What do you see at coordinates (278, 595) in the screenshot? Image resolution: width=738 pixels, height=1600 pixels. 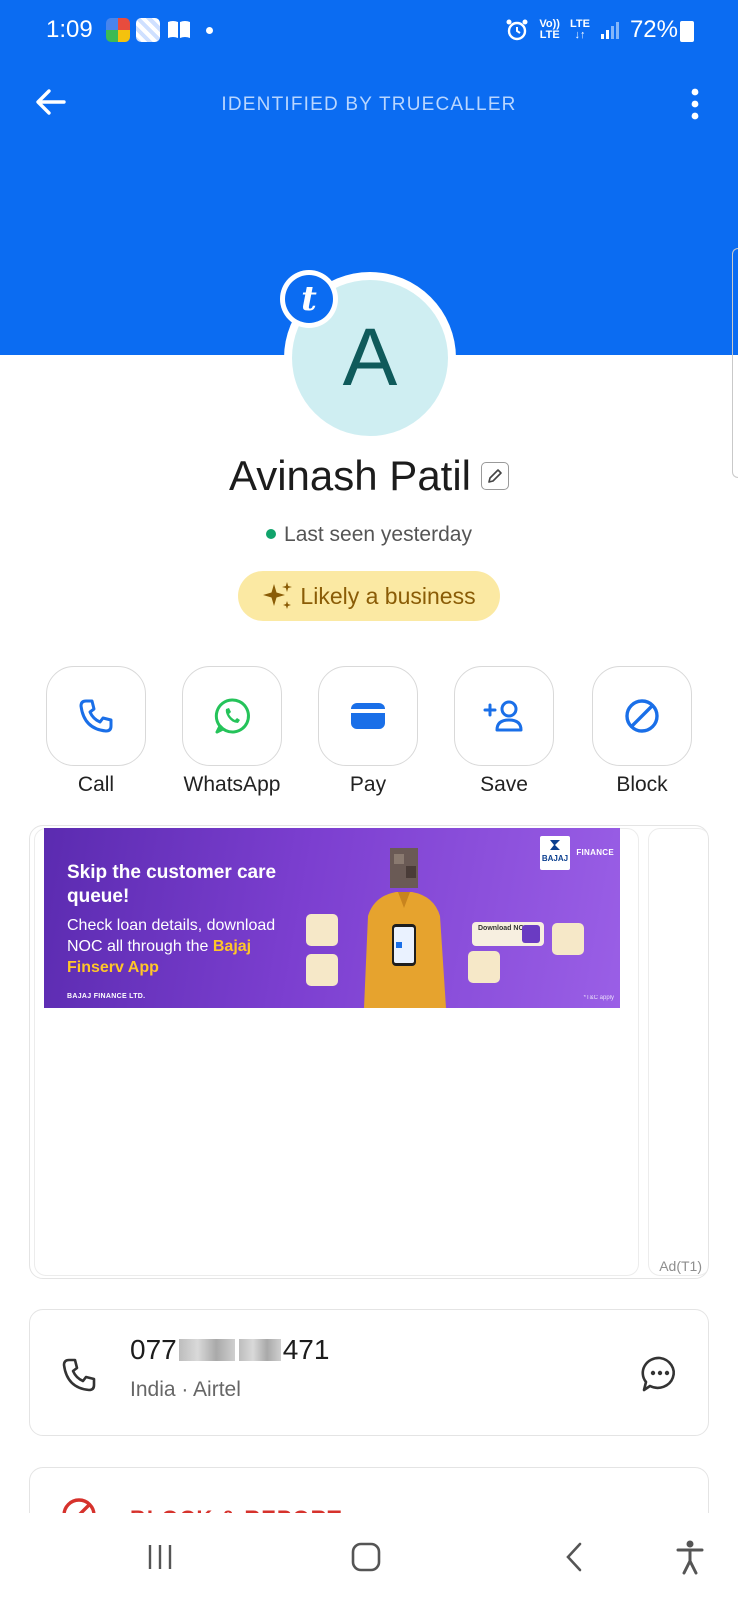 I see `sparkle-icon` at bounding box center [278, 595].